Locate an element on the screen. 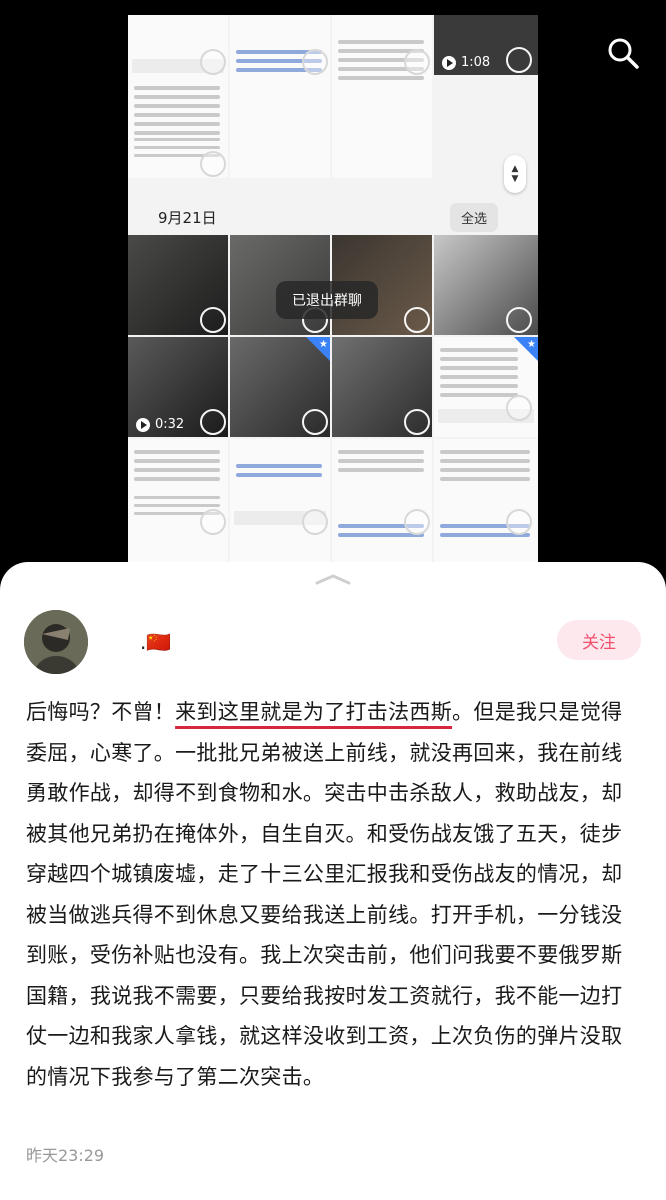  search-icon is located at coordinates (623, 53).